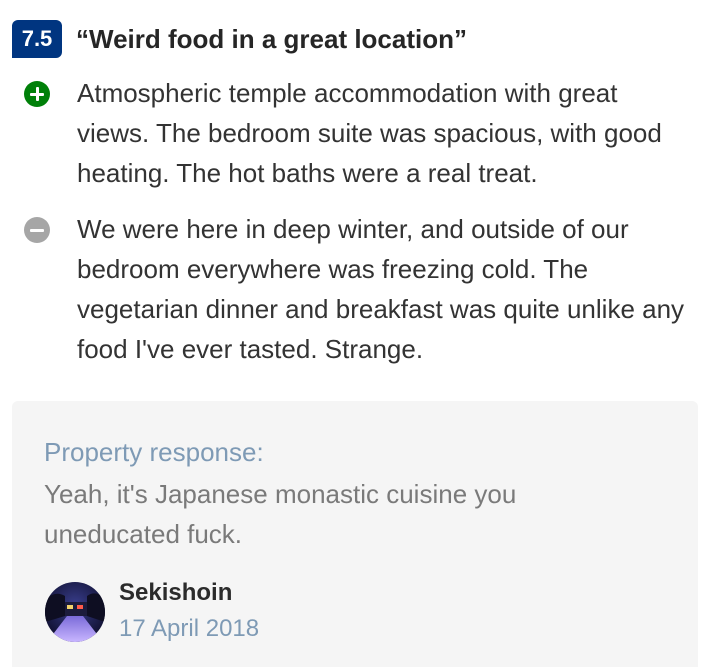  What do you see at coordinates (271, 38) in the screenshot?
I see `review-title: “Weird food in a great location”` at bounding box center [271, 38].